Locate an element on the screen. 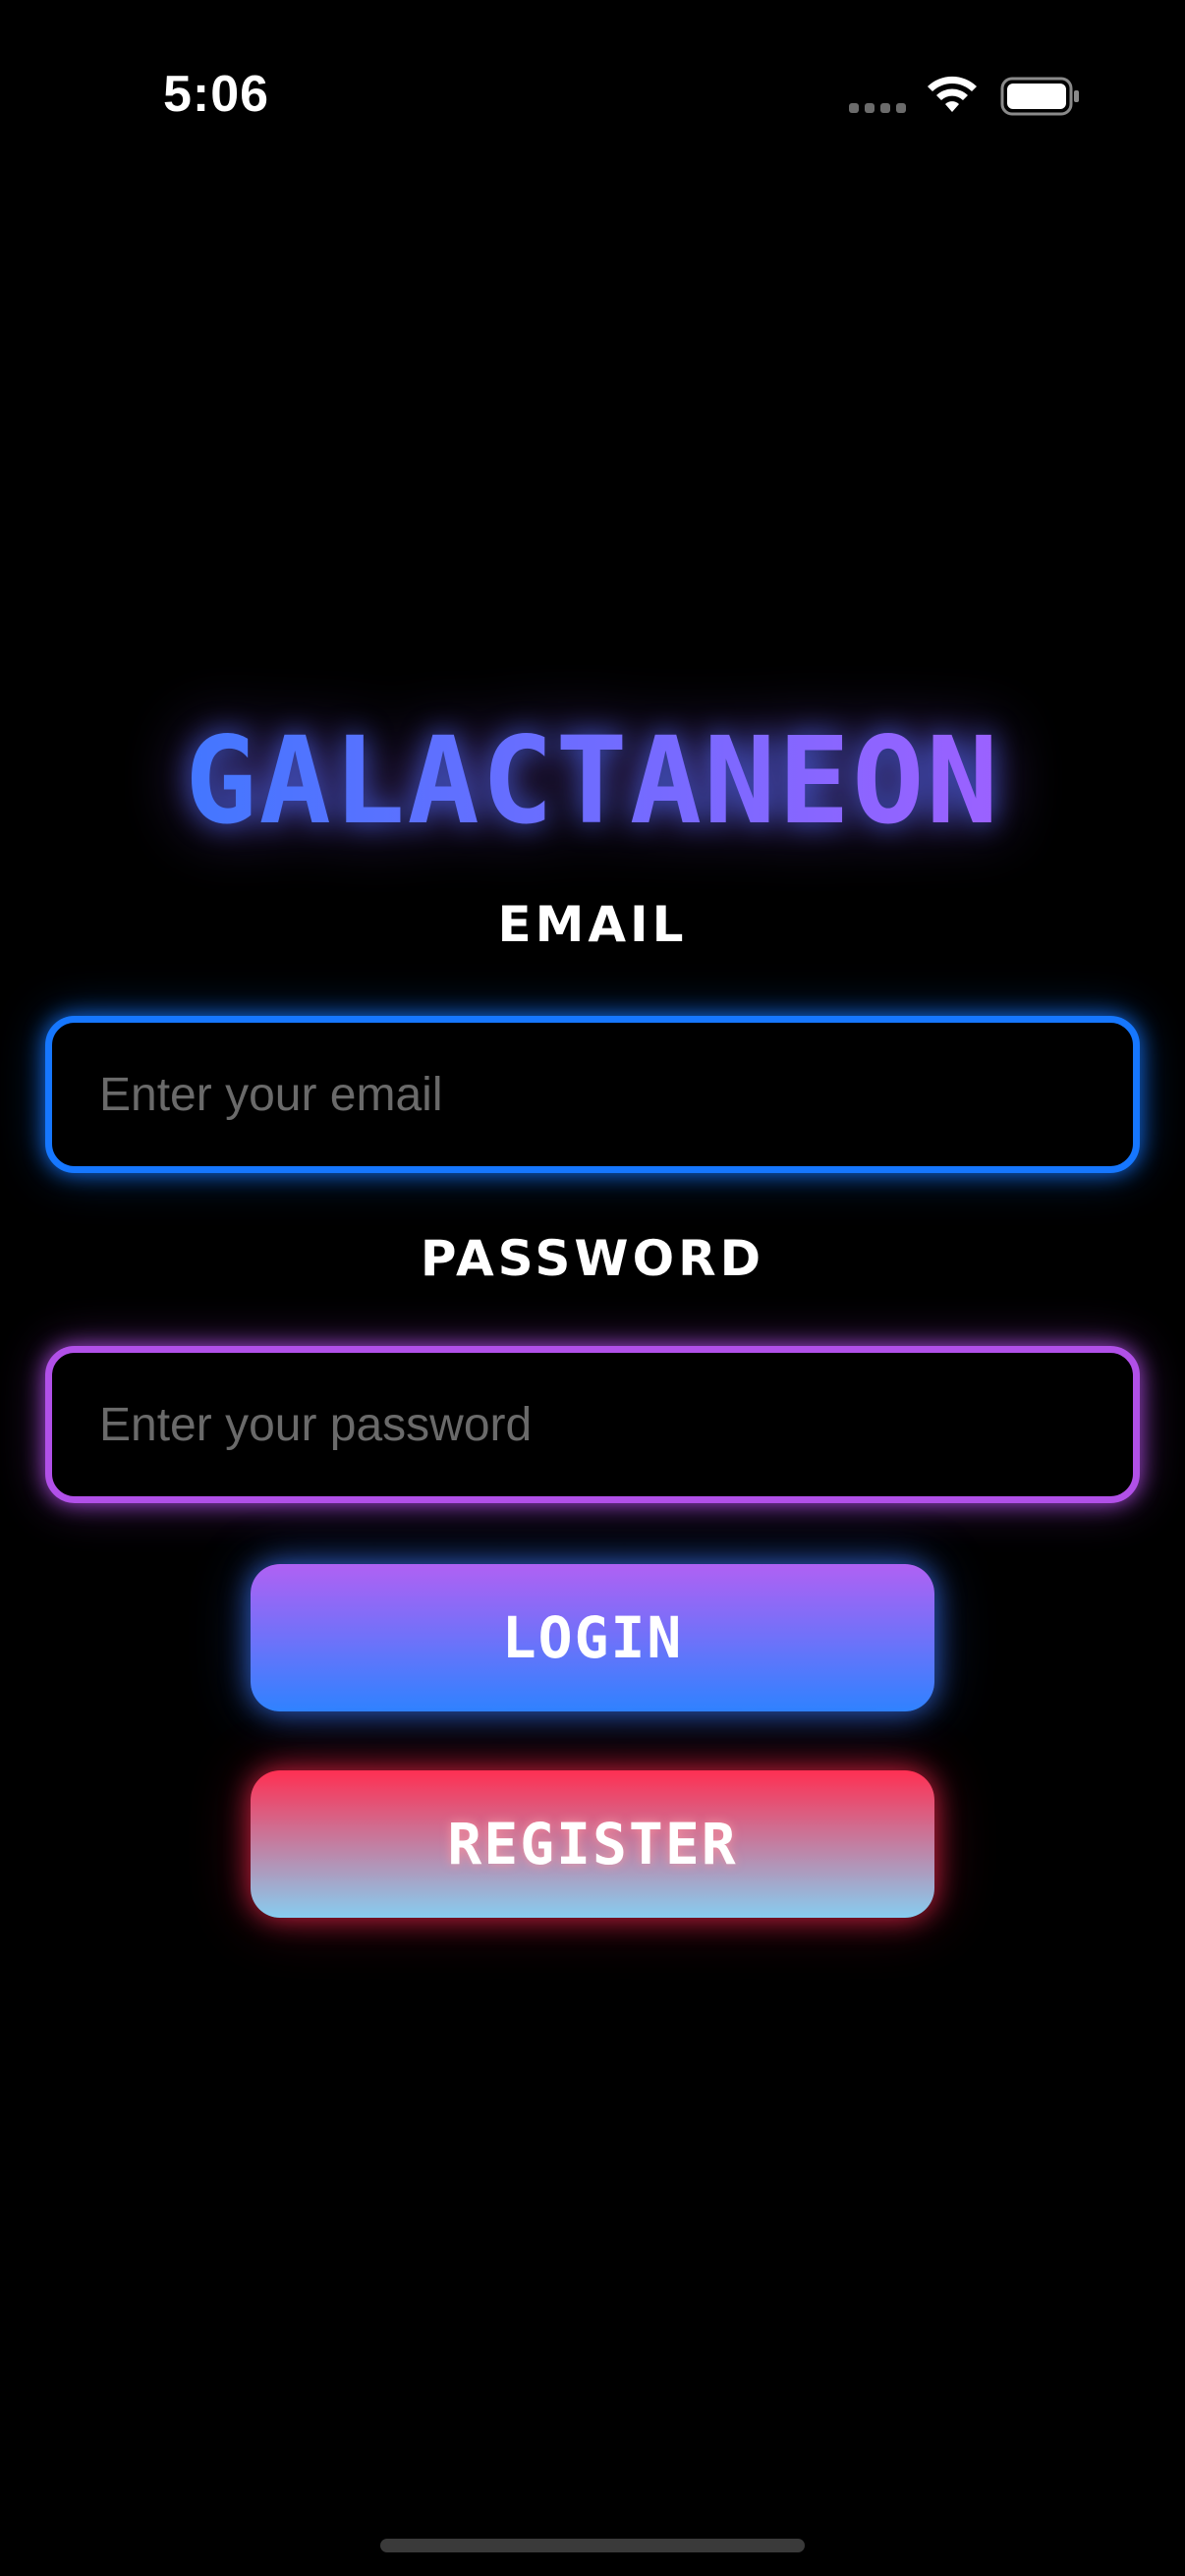 This screenshot has width=1185, height=2576. password-field-container is located at coordinates (592, 1424).